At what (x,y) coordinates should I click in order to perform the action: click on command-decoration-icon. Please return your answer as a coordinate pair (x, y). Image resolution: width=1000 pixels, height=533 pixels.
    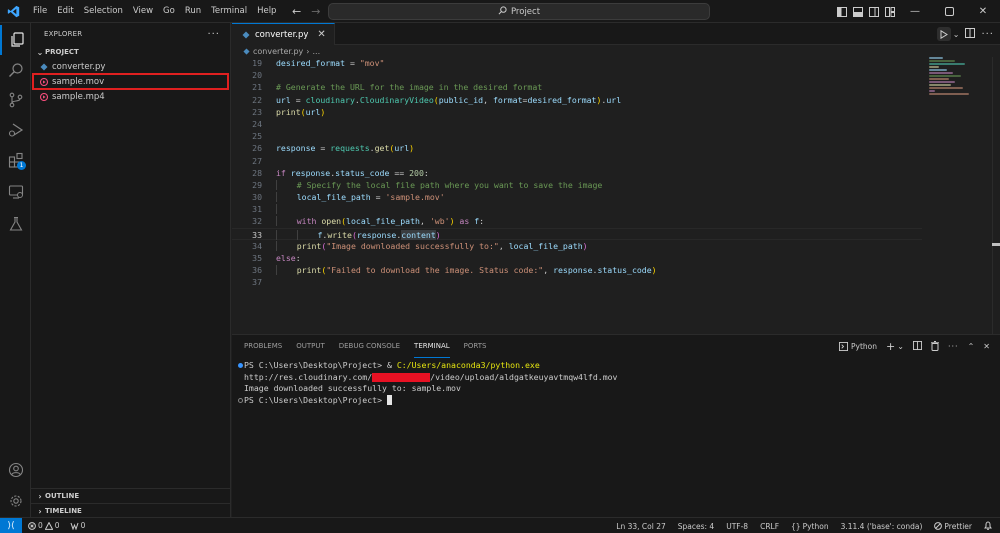
    Looking at the image, I should click on (240, 400).